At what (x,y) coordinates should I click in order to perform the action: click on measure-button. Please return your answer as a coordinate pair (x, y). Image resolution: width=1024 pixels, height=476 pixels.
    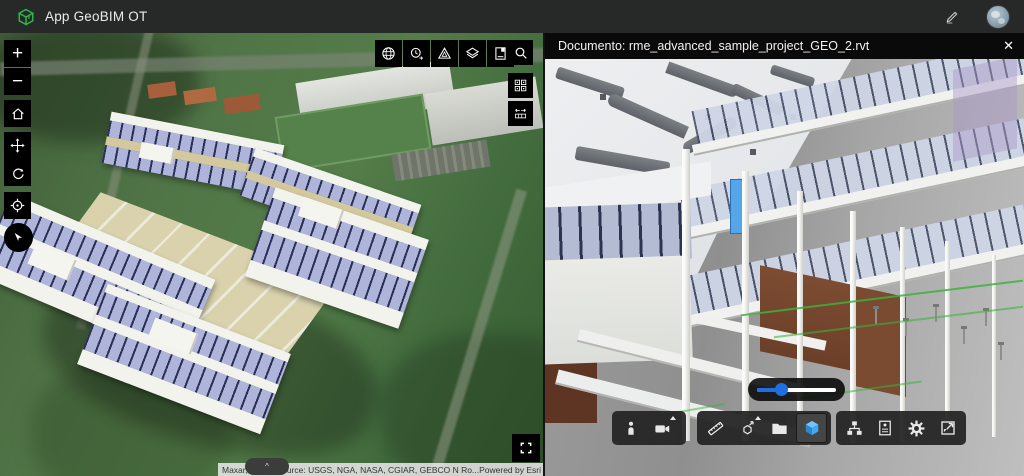
    Looking at the image, I should click on (715, 428).